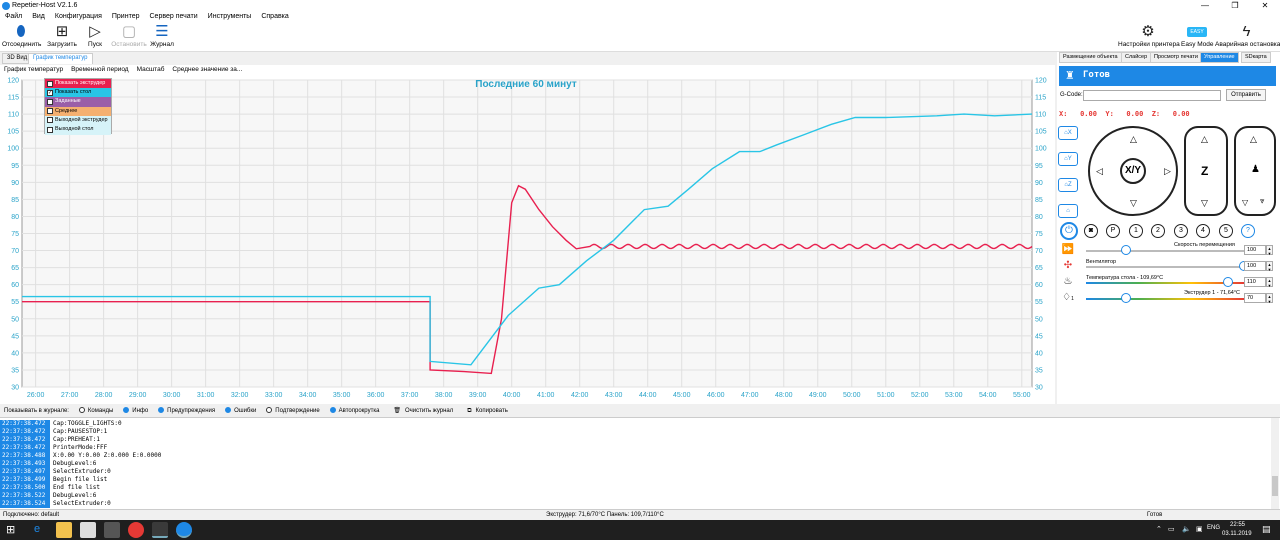 The image size is (1280, 540). What do you see at coordinates (1248, 231) in the screenshot?
I see `help-button: ?` at bounding box center [1248, 231].